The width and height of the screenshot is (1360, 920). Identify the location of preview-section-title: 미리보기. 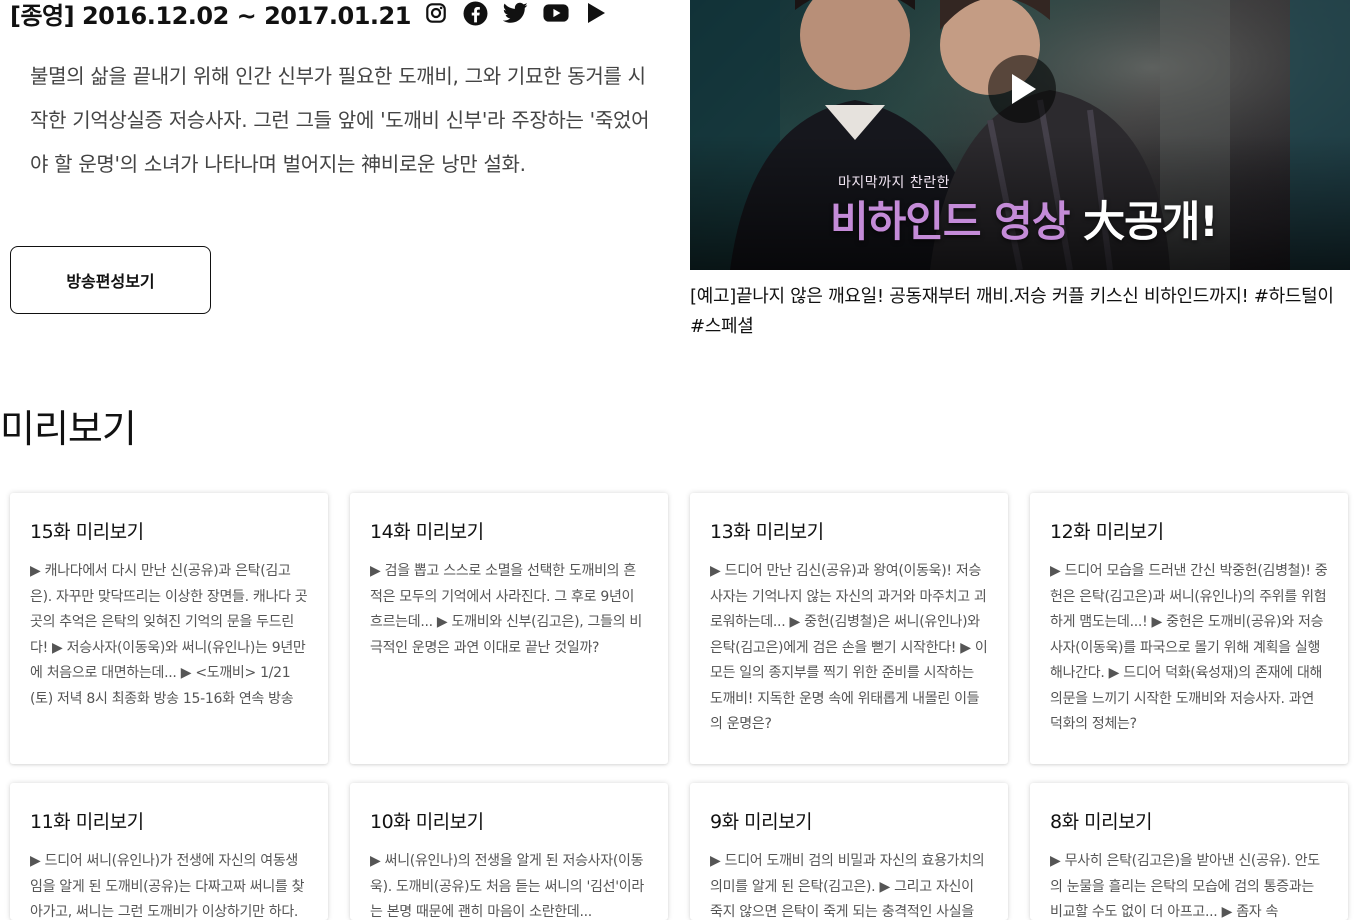
(68, 429).